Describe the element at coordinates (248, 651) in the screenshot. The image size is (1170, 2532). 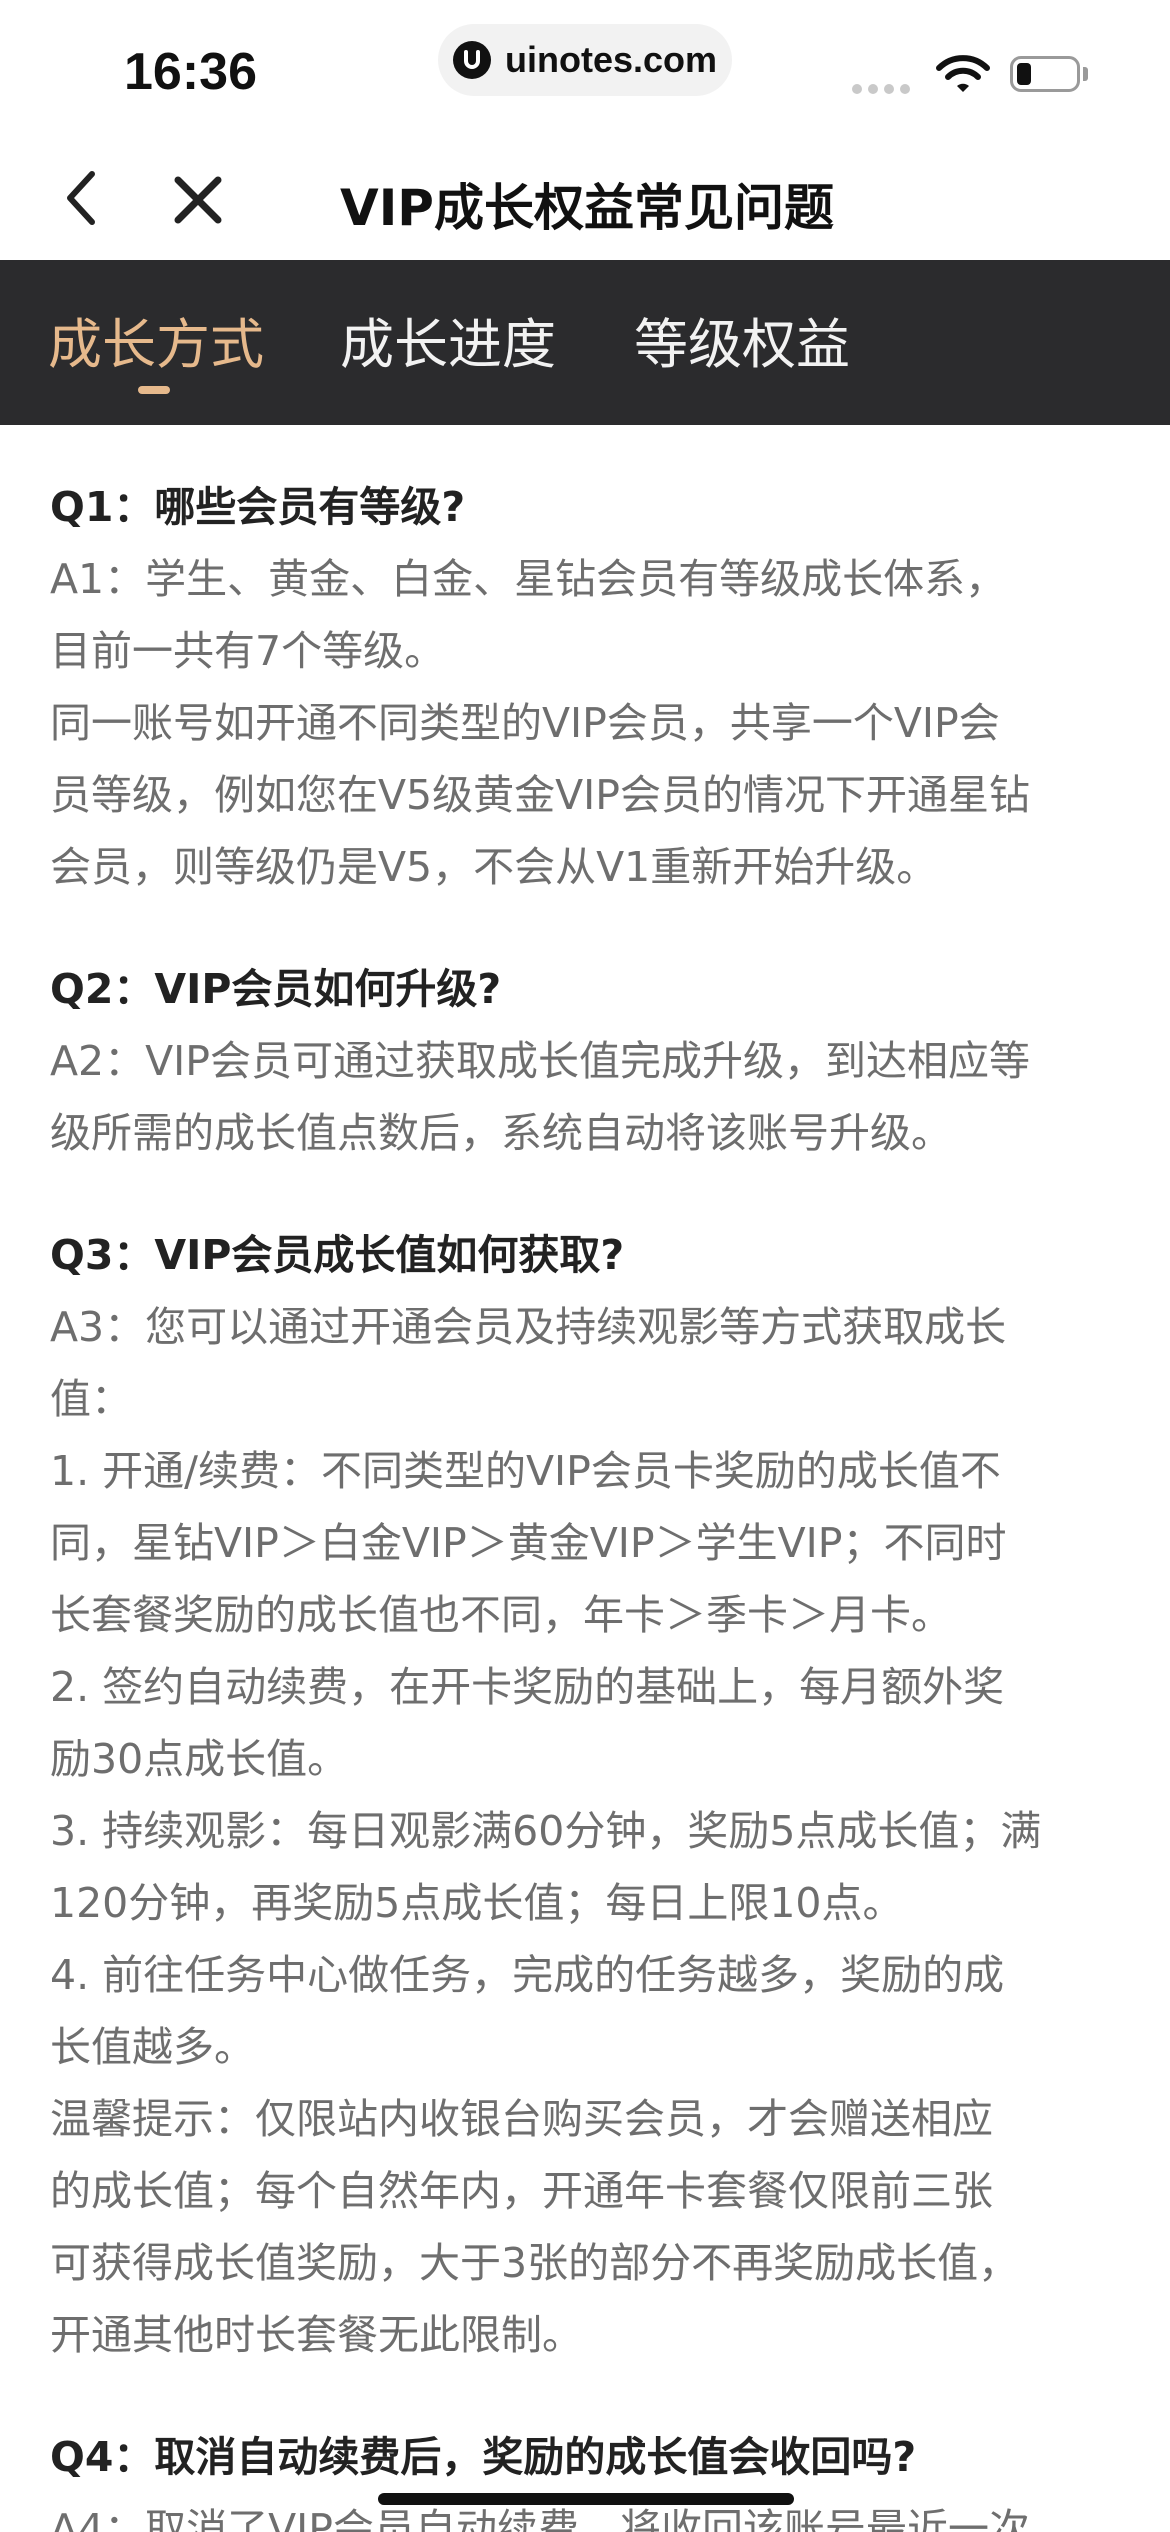
I see `faq-answer-line: 目前一共有7个等级。` at that location.